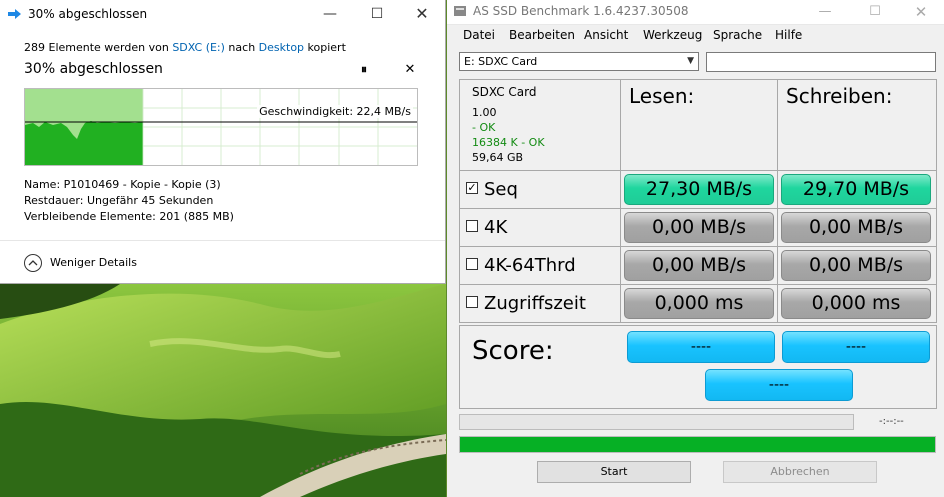  What do you see at coordinates (779, 385) in the screenshot?
I see `score-total-value: ----` at bounding box center [779, 385].